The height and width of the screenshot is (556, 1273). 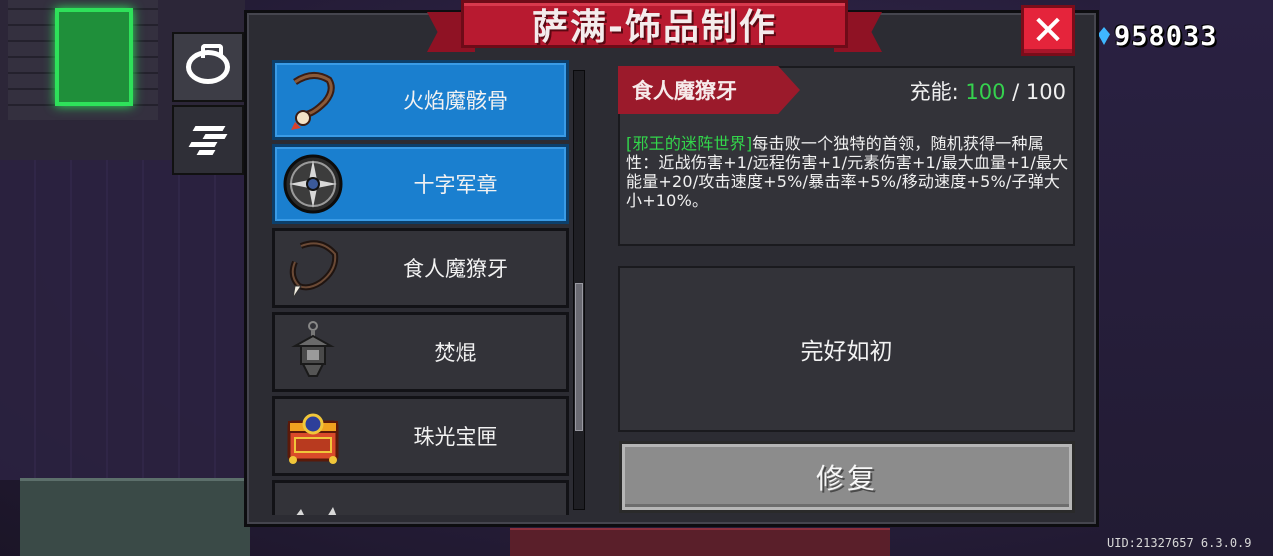 What do you see at coordinates (135, 517) in the screenshot?
I see `workbench-area` at bounding box center [135, 517].